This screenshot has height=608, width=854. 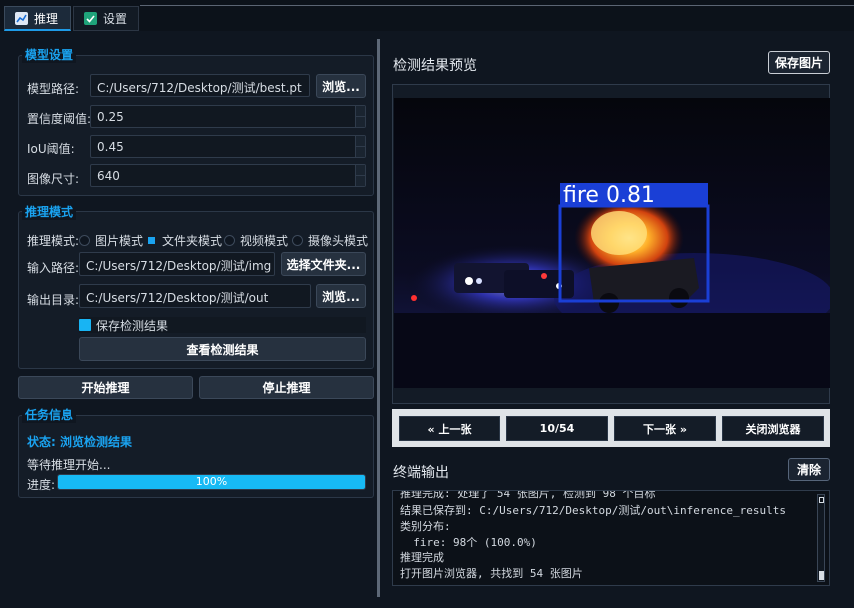 I want to click on image-size-value: 640, so click(x=108, y=176).